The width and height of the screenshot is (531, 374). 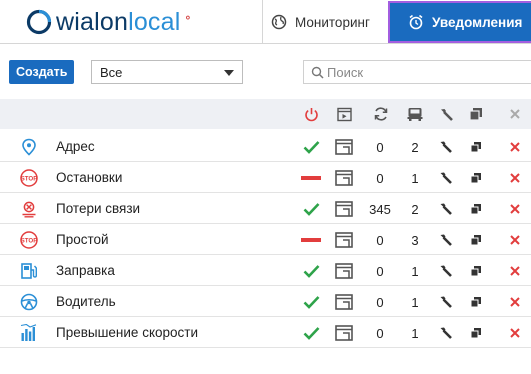 I want to click on search-box, so click(x=417, y=72).